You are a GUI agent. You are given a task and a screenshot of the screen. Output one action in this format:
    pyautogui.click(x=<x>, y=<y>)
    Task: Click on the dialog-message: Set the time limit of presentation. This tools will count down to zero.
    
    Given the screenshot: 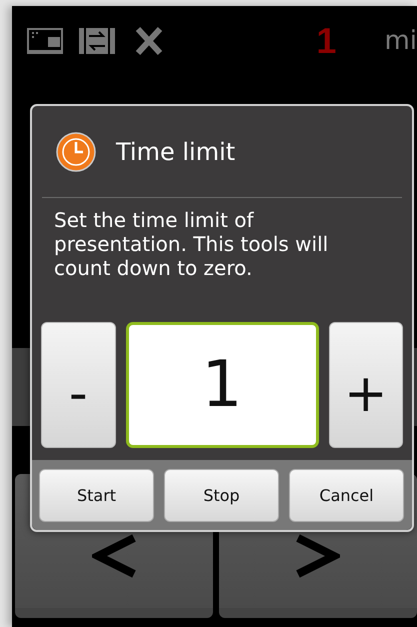 What is the action you would take?
    pyautogui.click(x=191, y=244)
    